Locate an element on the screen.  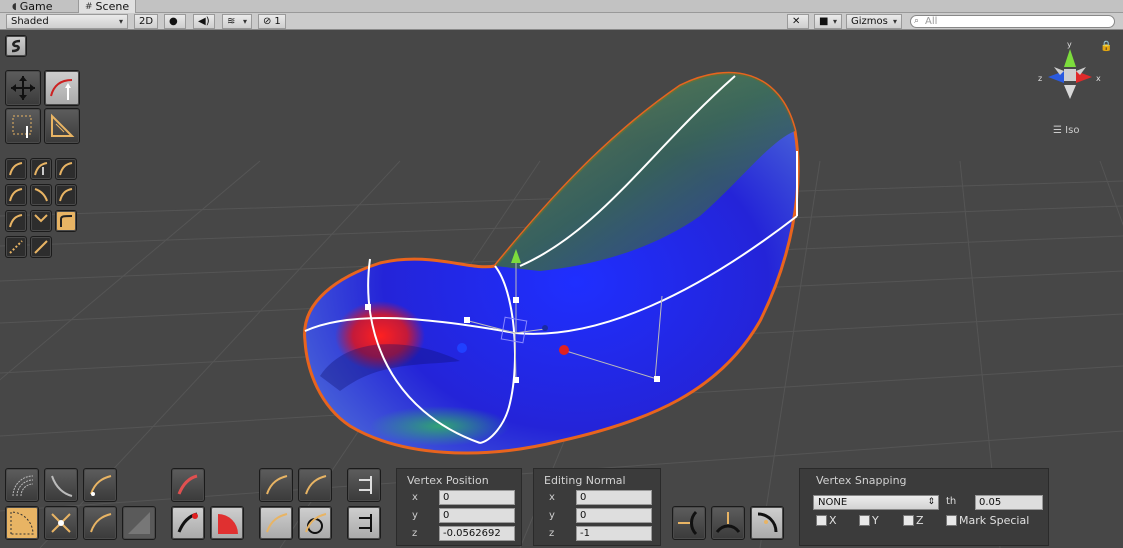
snap-x-label: X is located at coordinates (833, 520).